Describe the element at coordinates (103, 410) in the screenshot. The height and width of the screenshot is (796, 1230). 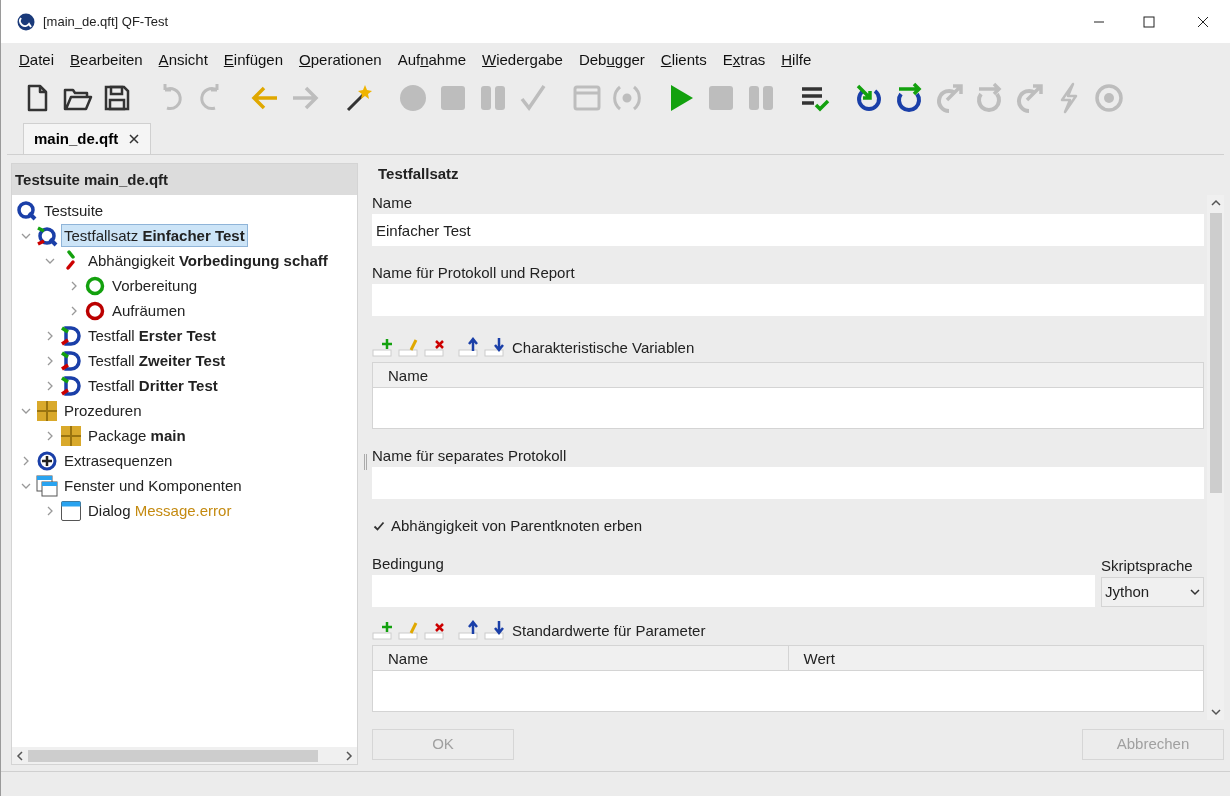
I see `tree-node: Prozeduren` at that location.